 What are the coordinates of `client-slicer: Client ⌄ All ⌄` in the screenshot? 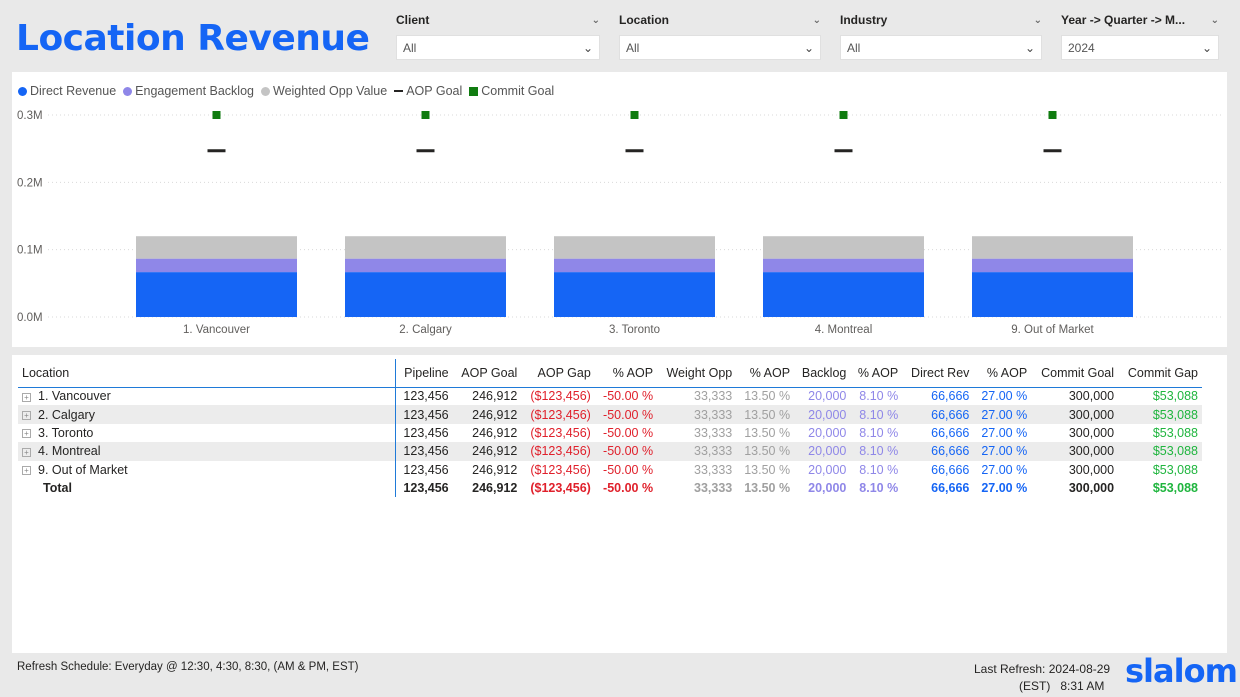 It's located at (498, 36).